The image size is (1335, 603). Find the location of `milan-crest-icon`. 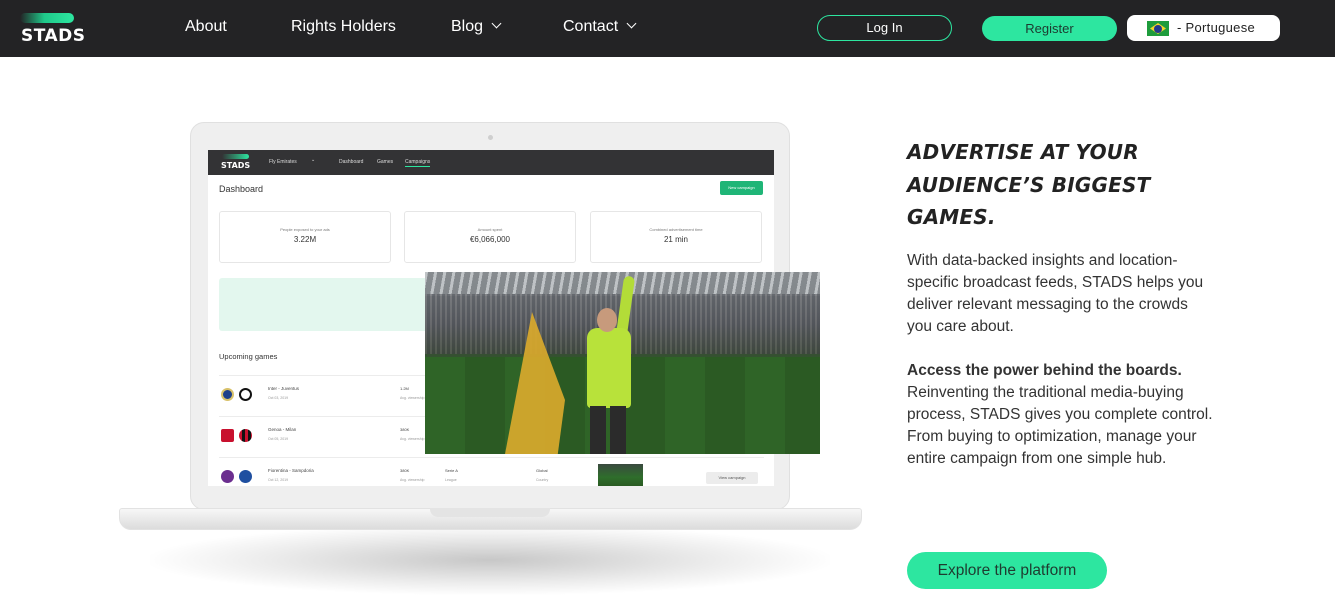

milan-crest-icon is located at coordinates (245, 435).